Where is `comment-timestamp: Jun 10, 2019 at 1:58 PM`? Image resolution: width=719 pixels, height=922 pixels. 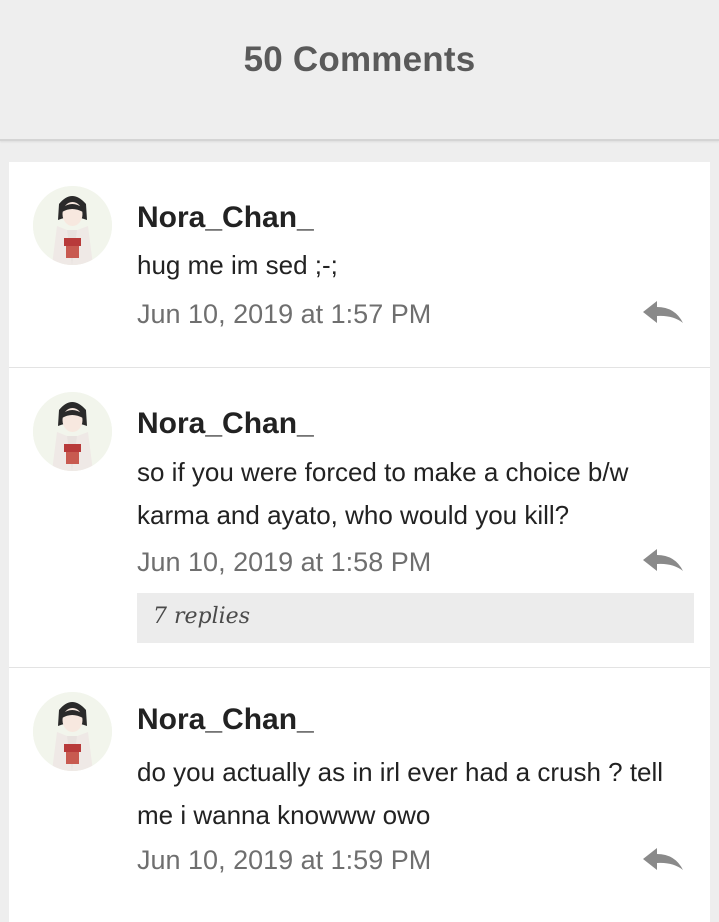 comment-timestamp: Jun 10, 2019 at 1:58 PM is located at coordinates (284, 562).